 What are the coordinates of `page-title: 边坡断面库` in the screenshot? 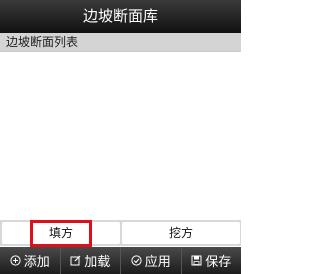 It's located at (120, 16).